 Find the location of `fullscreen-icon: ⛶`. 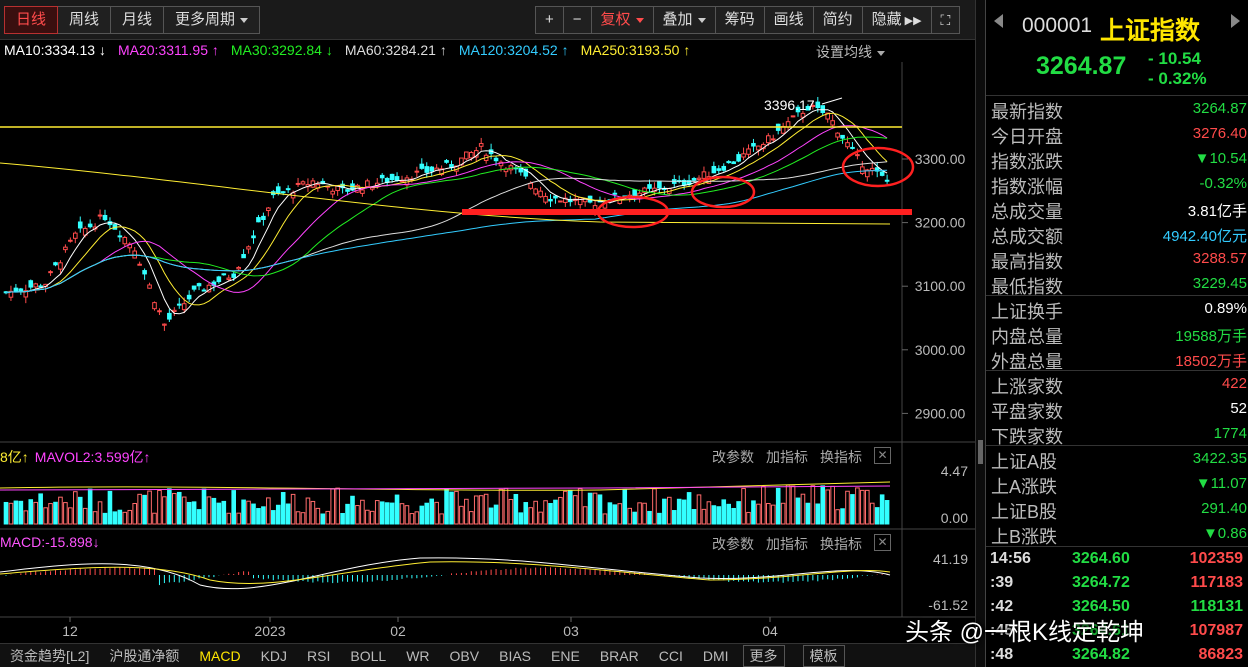

fullscreen-icon: ⛶ is located at coordinates (945, 20).